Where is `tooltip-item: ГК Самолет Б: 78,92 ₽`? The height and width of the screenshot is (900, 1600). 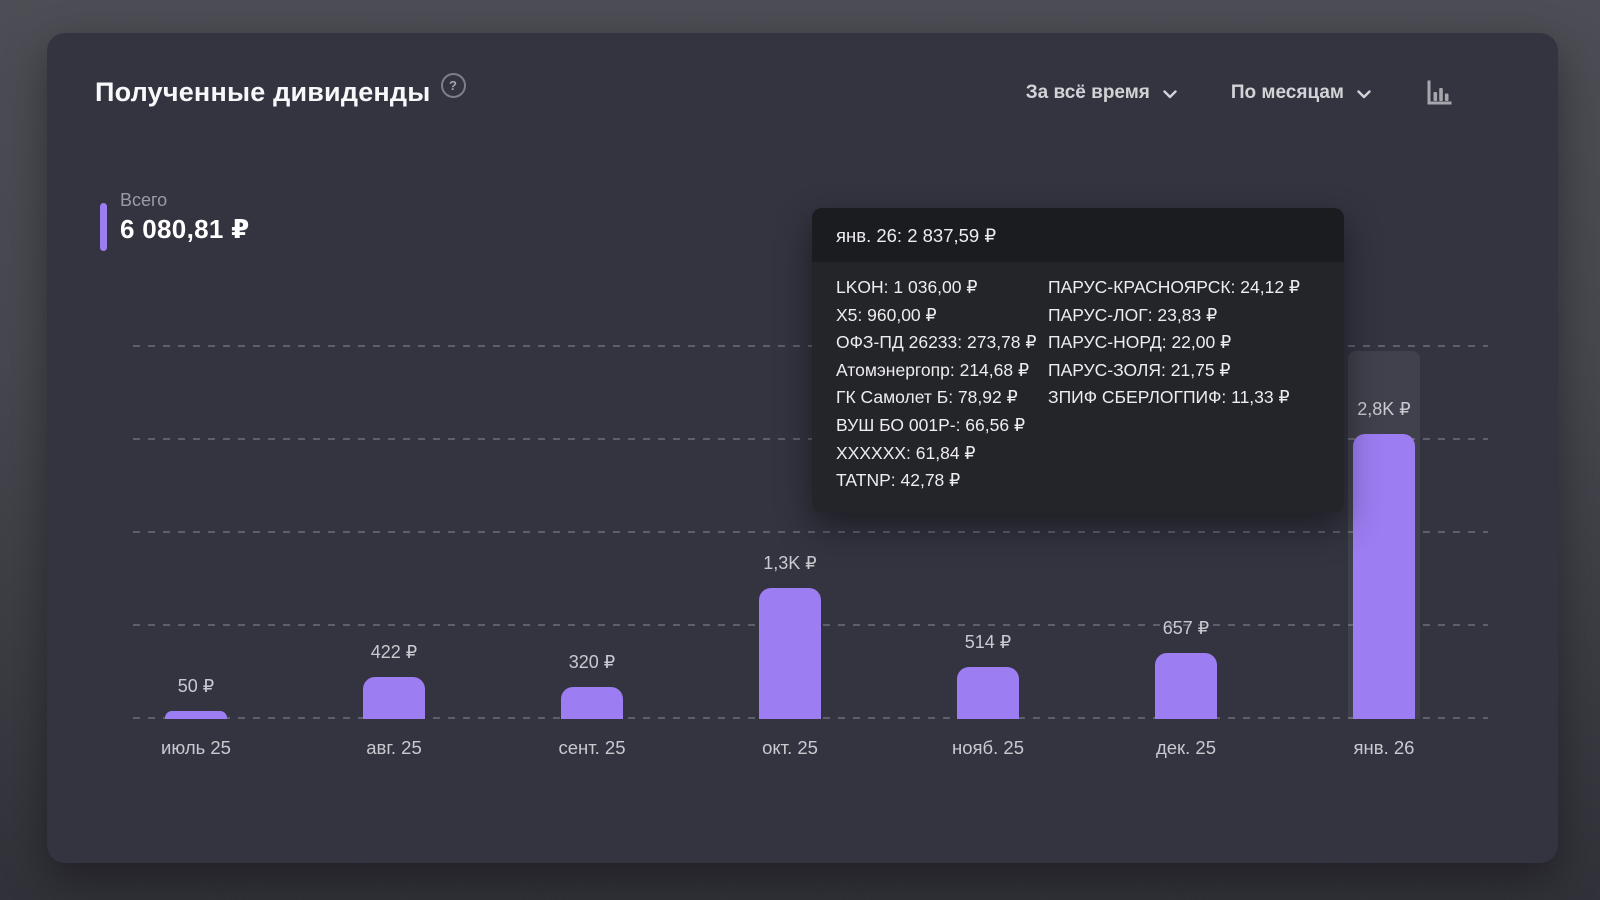 tooltip-item: ГК Самолет Б: 78,92 ₽ is located at coordinates (927, 397).